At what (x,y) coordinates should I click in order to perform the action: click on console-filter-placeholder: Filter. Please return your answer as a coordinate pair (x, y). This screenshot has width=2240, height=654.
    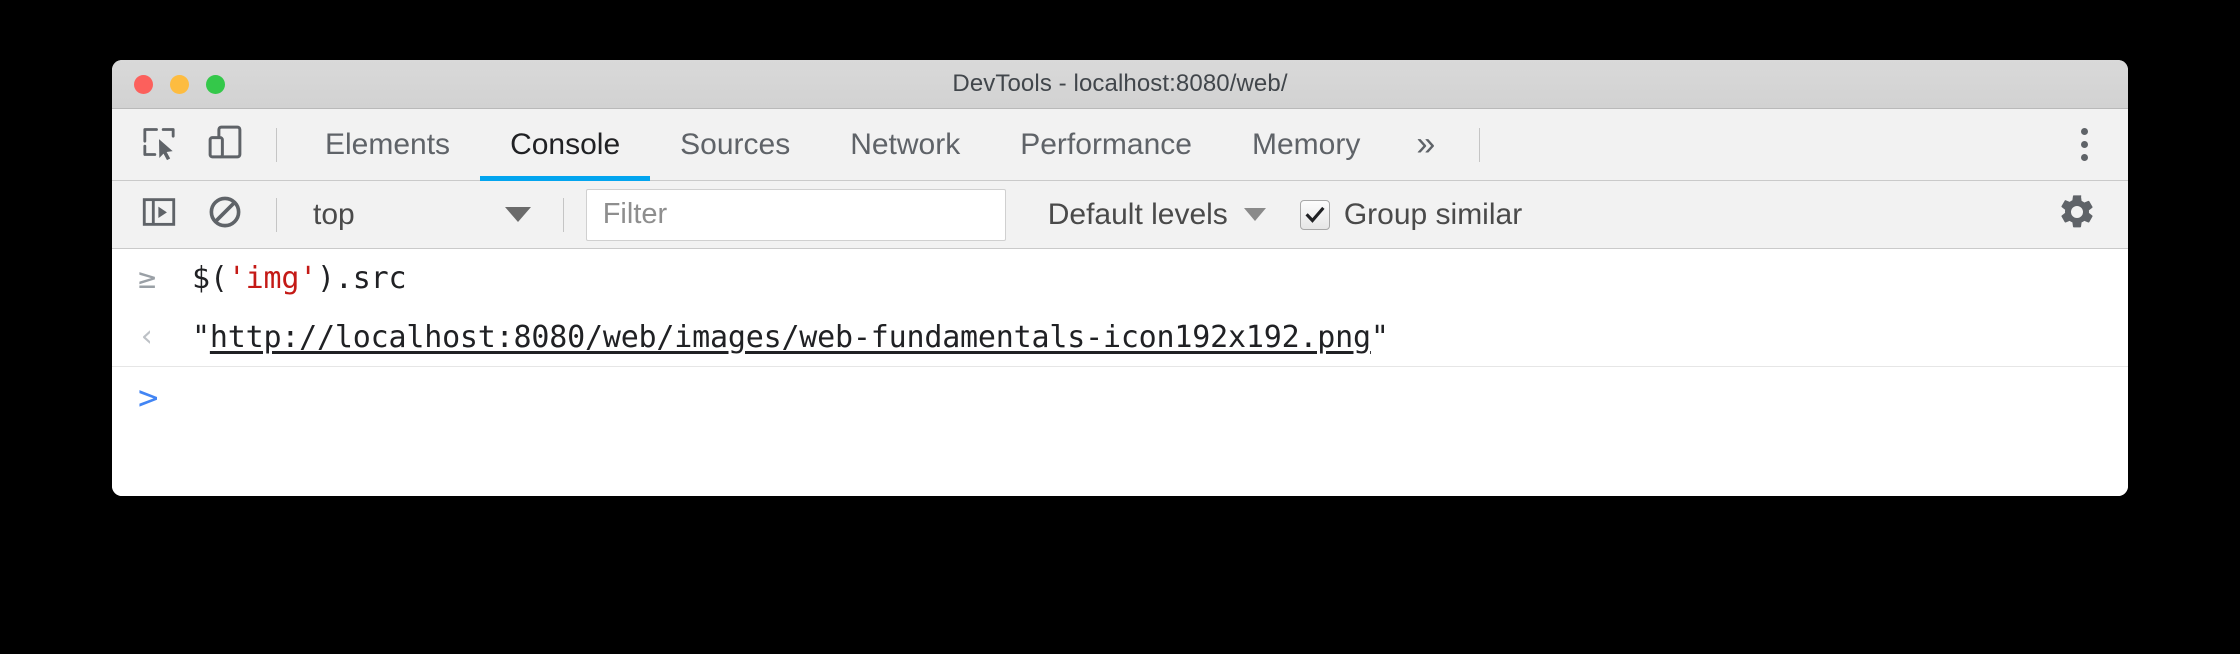
    Looking at the image, I should click on (635, 214).